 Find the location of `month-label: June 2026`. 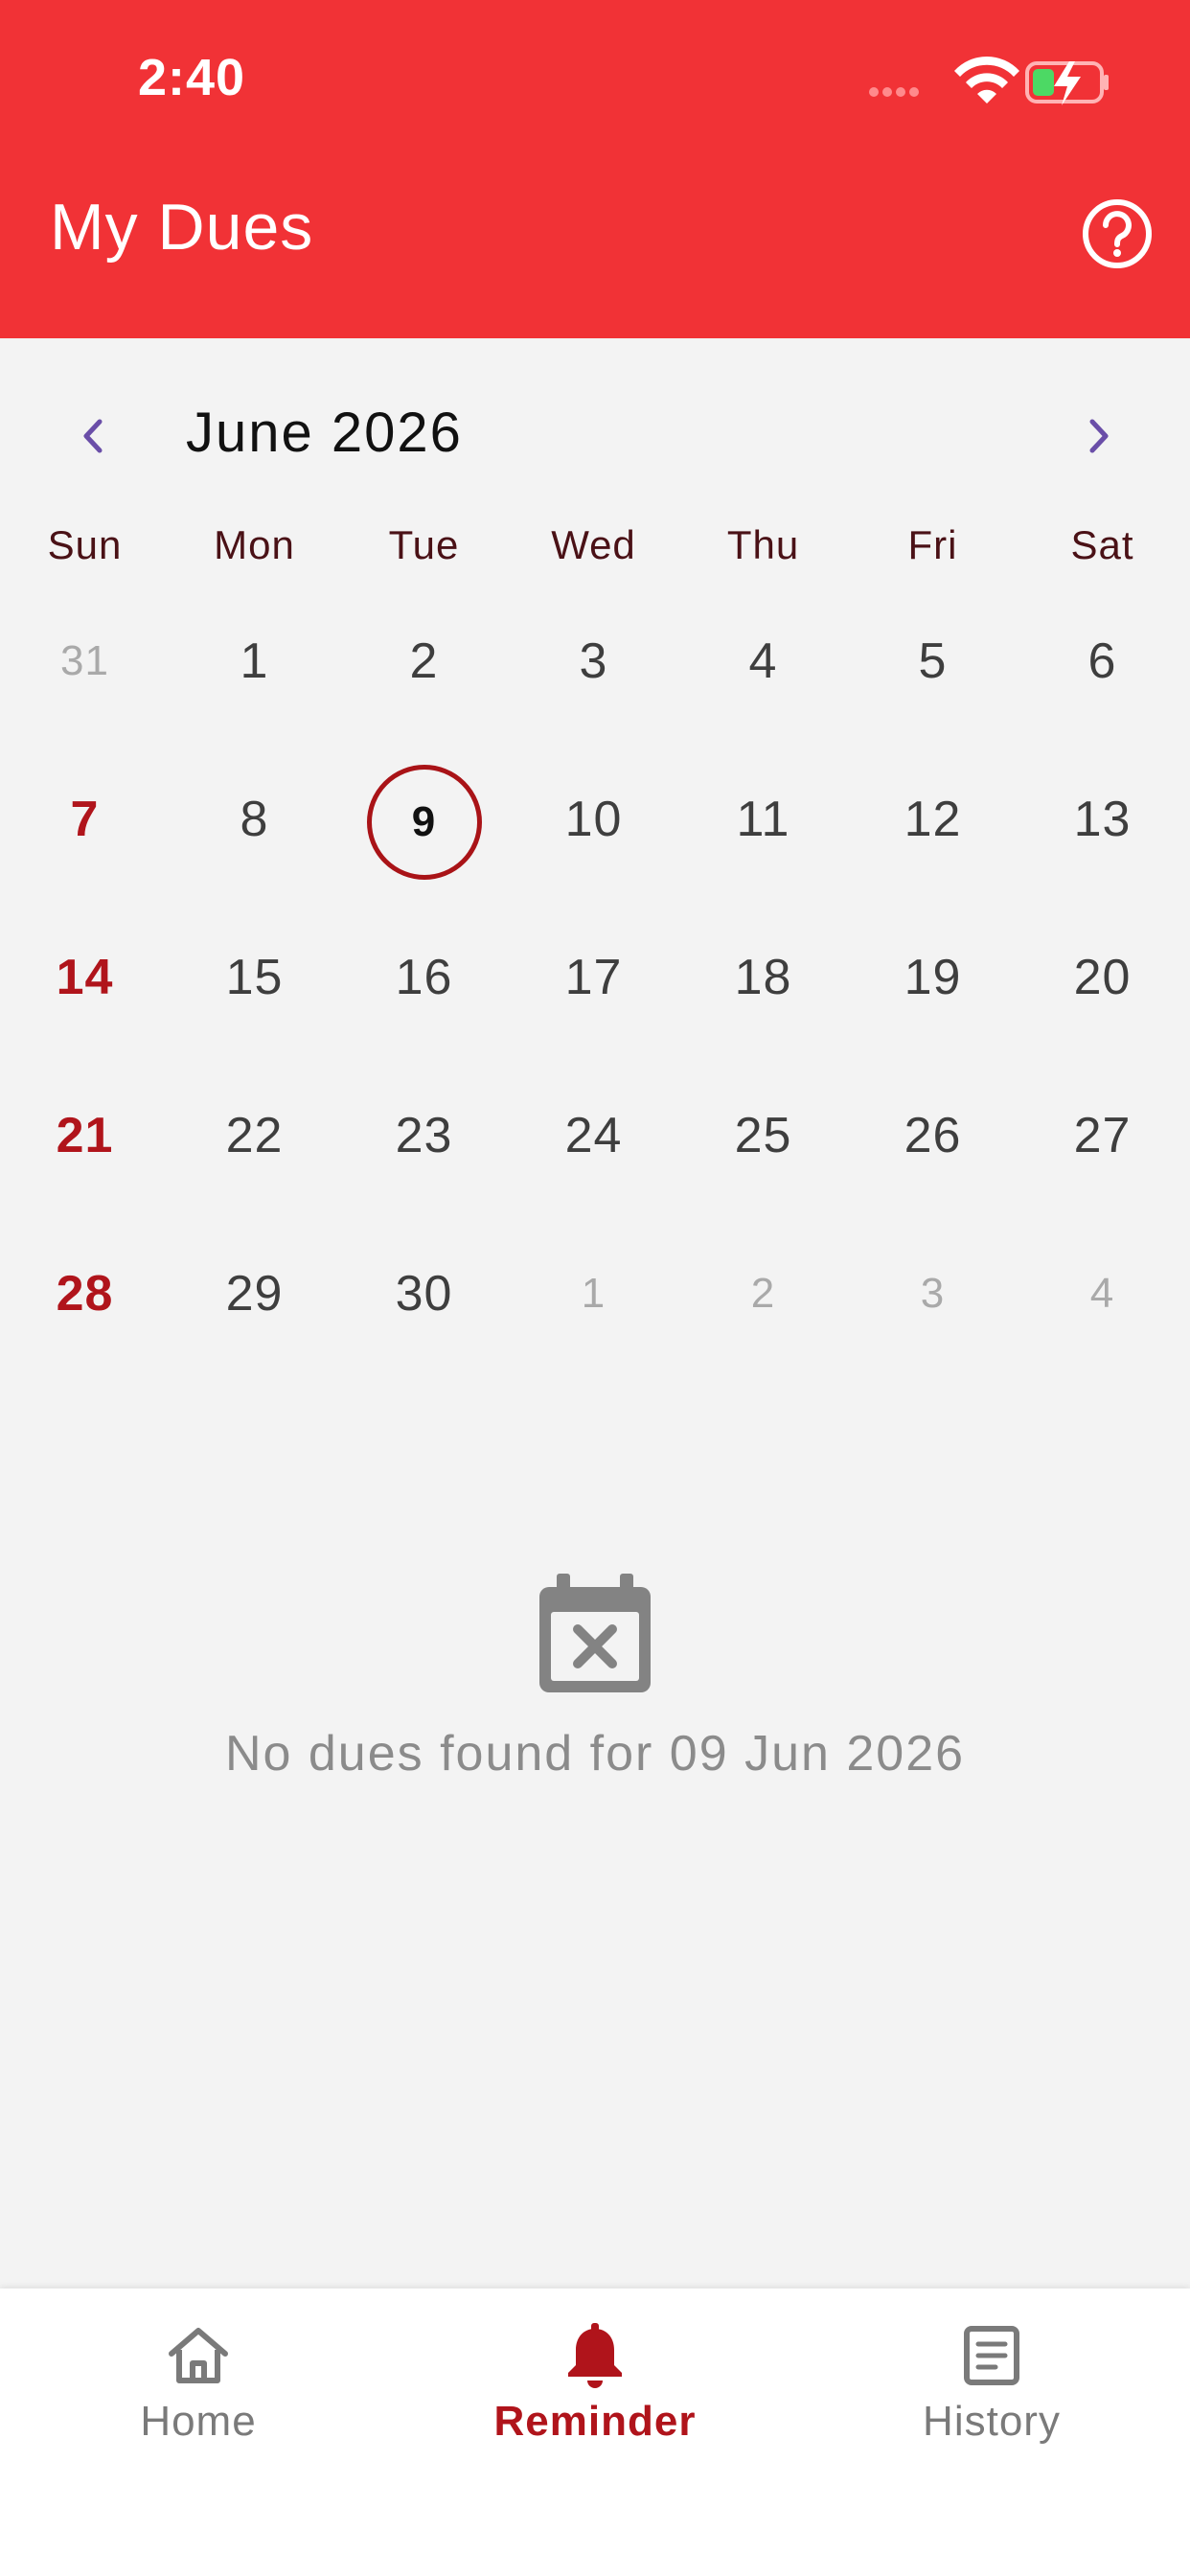

month-label: June 2026 is located at coordinates (325, 433).